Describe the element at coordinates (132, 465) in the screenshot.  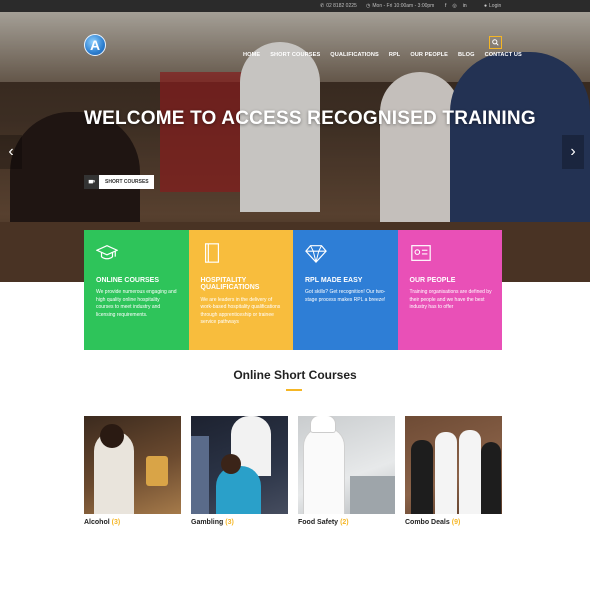
I see `course-image-alcohol` at that location.